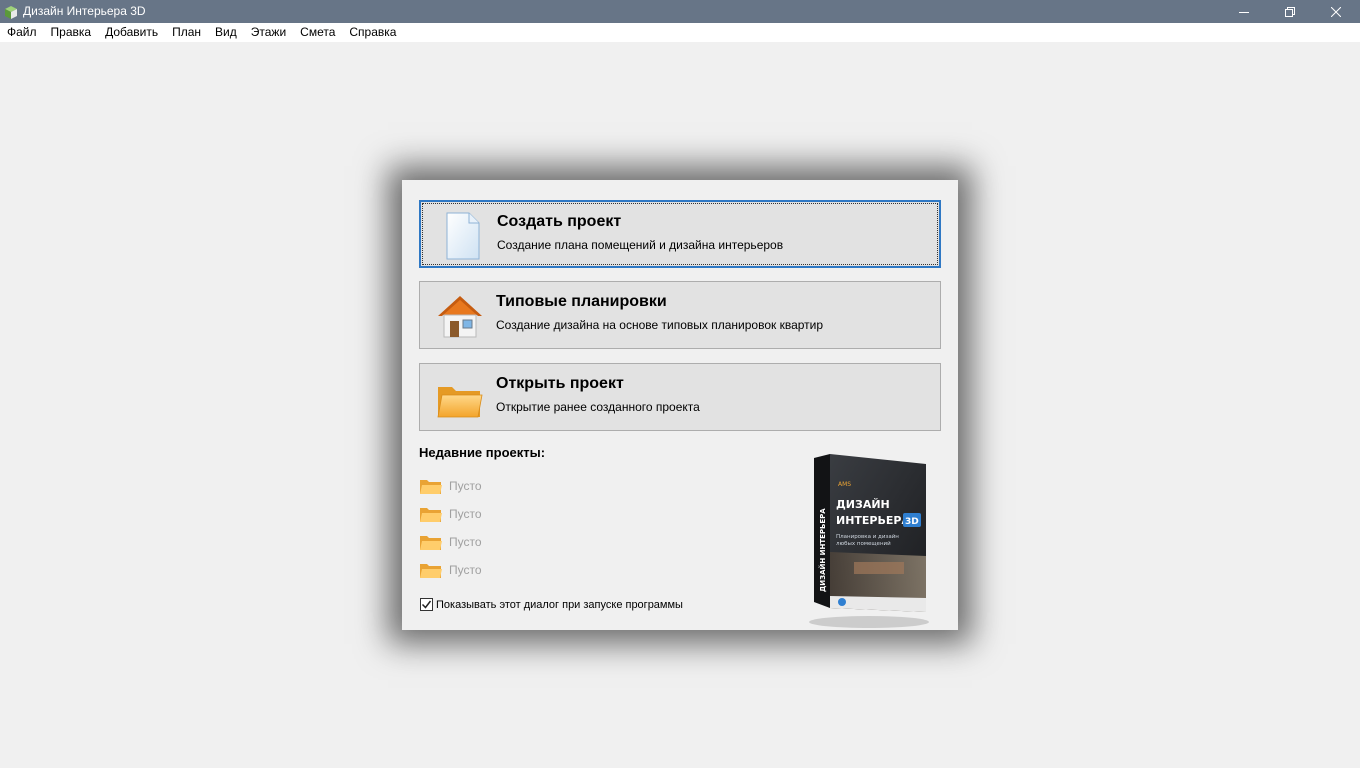  Describe the element at coordinates (863, 543) in the screenshot. I see `product-subtitle-2: любых помещений` at that location.